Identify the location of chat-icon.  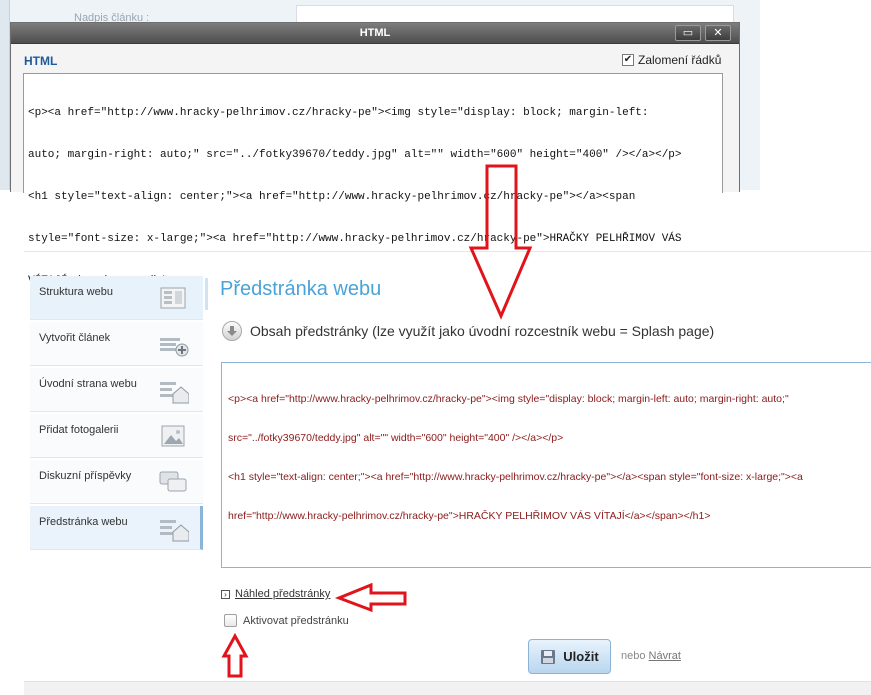
(173, 481).